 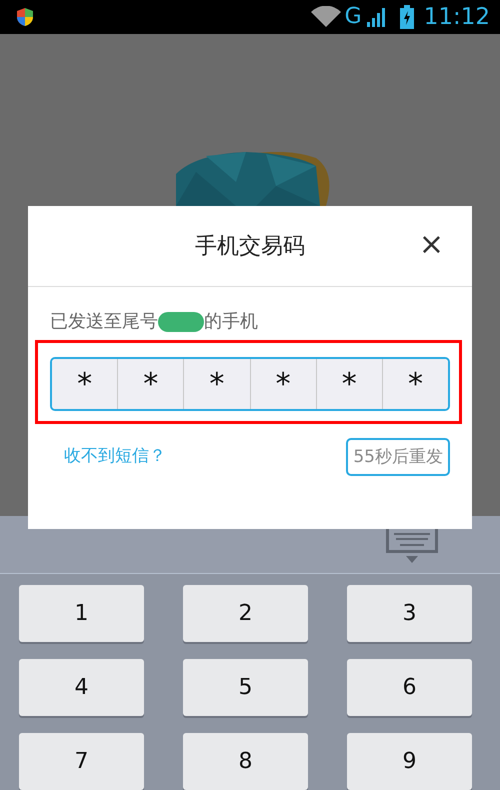 What do you see at coordinates (245, 613) in the screenshot?
I see `number-key: 2` at bounding box center [245, 613].